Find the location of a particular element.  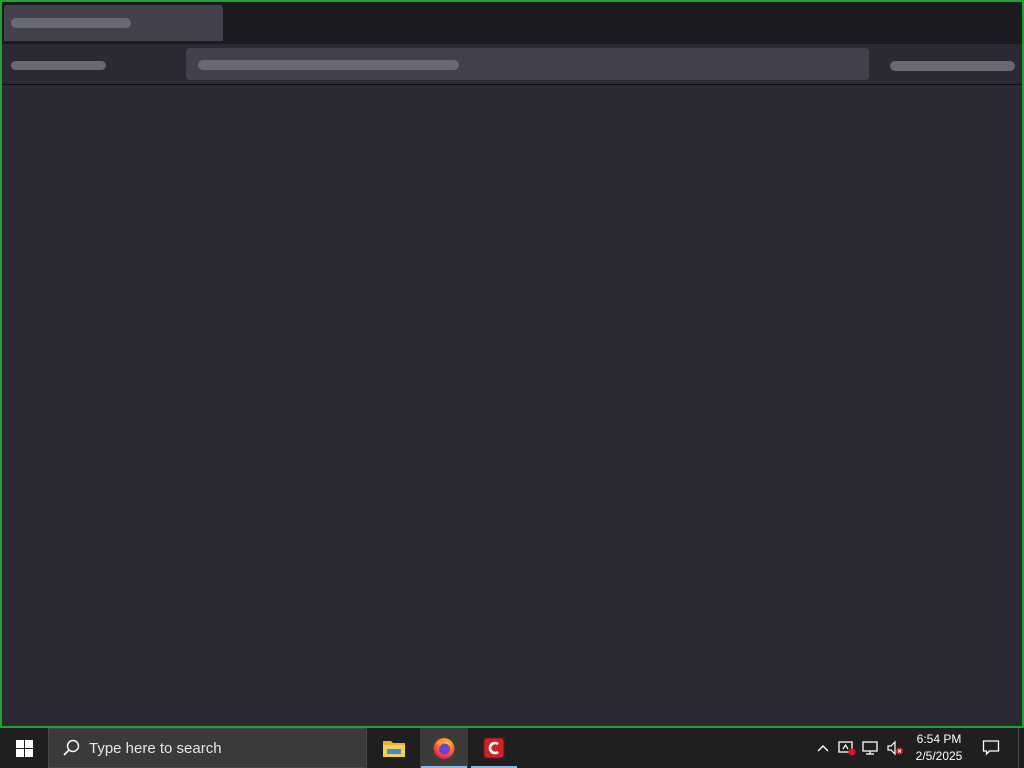

search-icon is located at coordinates (71, 748).